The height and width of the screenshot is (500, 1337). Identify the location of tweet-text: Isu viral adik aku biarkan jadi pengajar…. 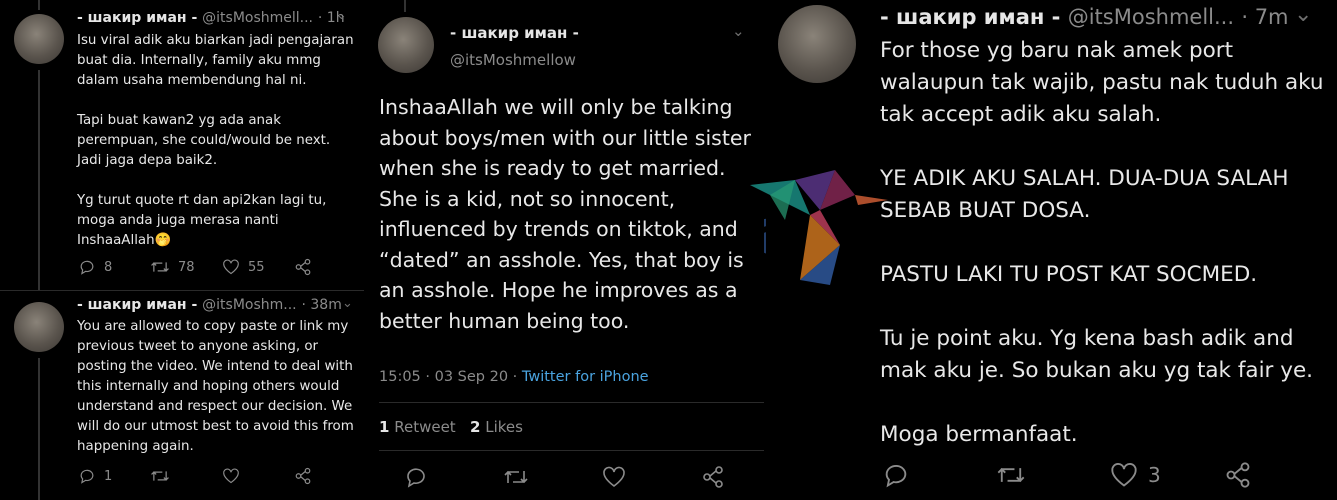
(215, 140).